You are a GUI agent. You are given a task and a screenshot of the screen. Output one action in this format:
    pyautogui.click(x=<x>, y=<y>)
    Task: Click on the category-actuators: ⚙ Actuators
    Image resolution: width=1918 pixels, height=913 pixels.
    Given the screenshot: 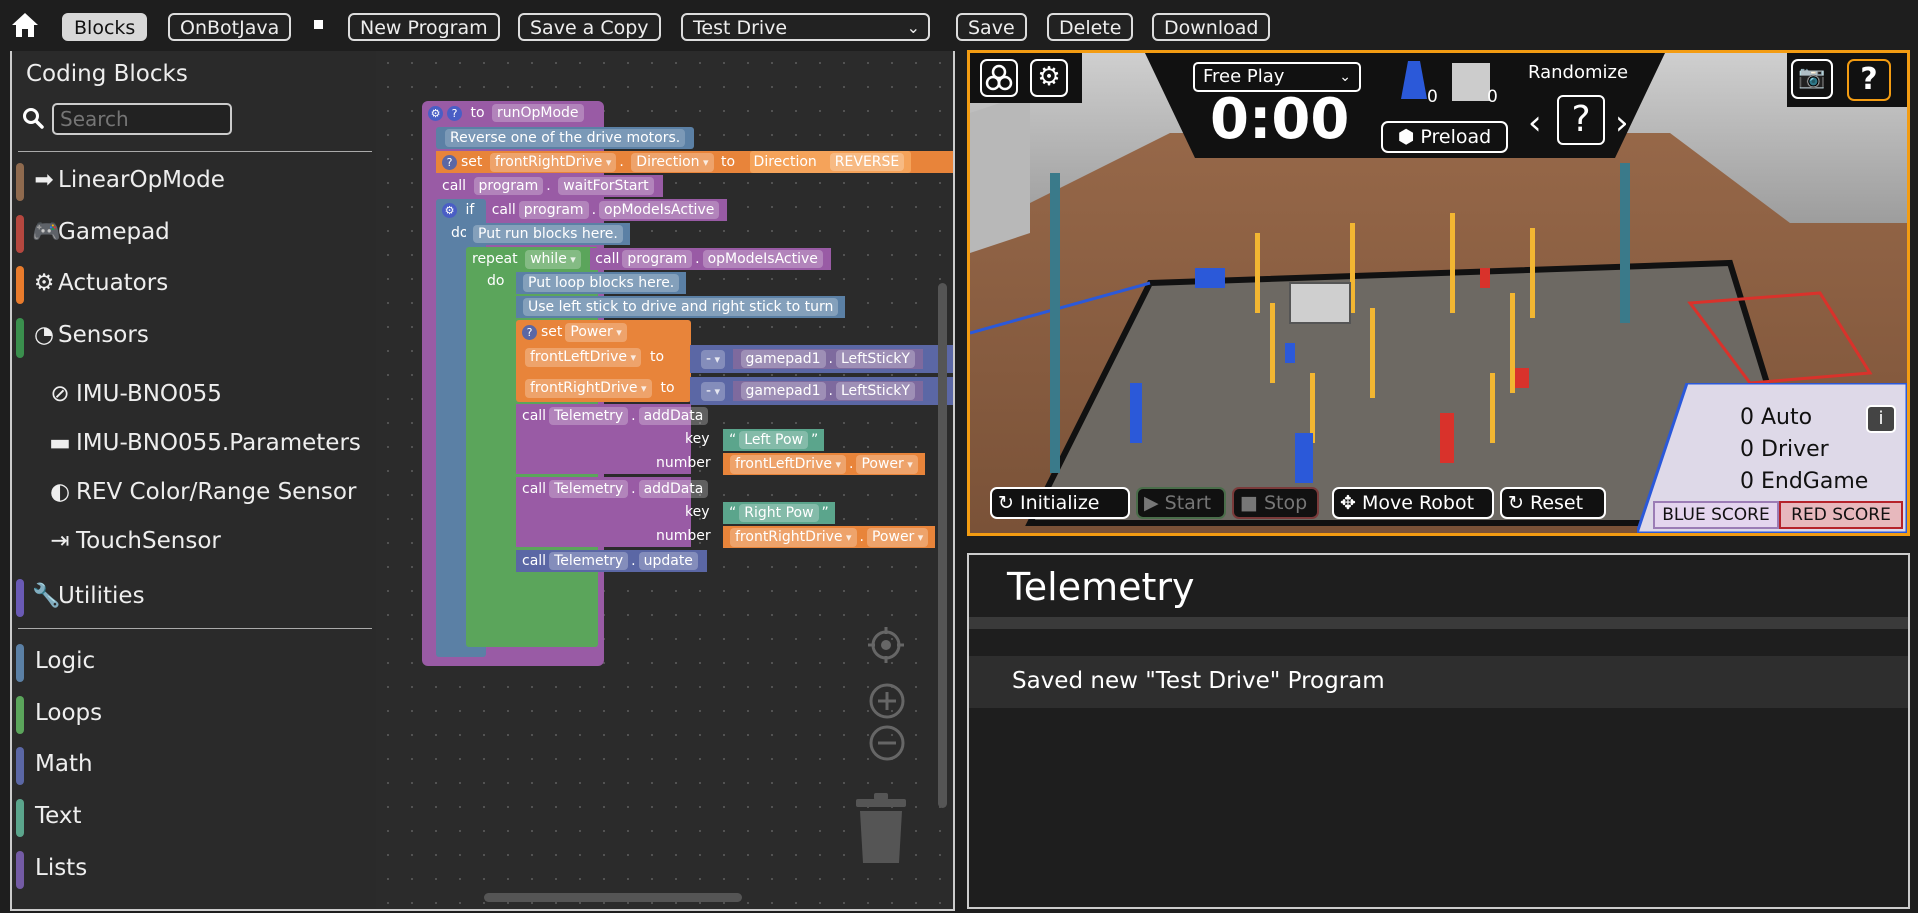 What is the action you would take?
    pyautogui.click(x=195, y=283)
    